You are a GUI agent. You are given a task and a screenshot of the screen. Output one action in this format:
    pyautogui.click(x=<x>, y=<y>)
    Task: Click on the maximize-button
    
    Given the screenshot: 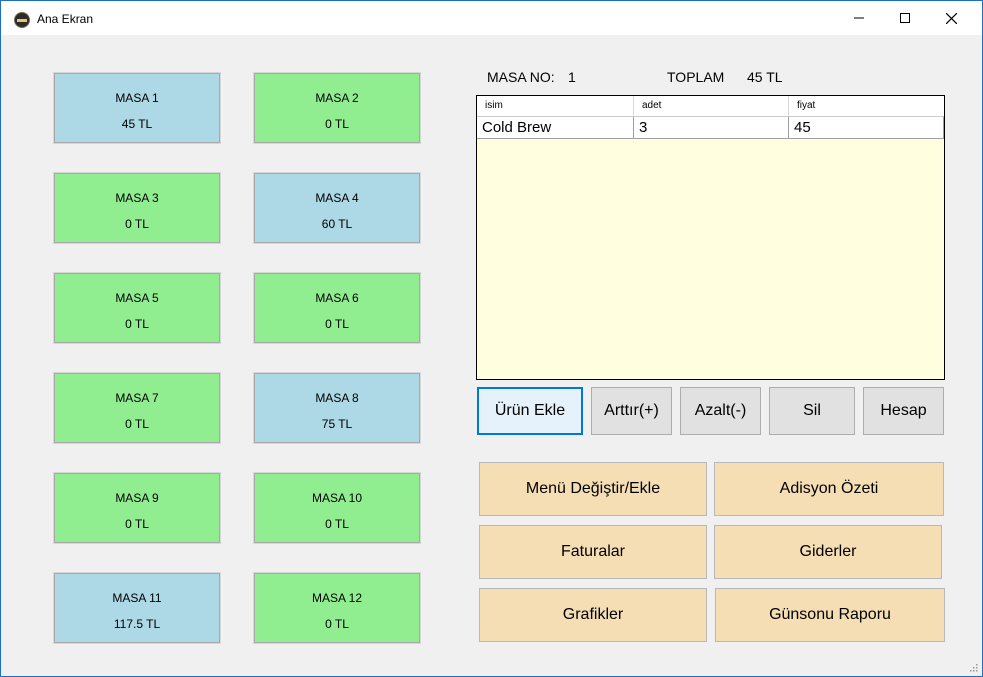 What is the action you would take?
    pyautogui.click(x=905, y=18)
    